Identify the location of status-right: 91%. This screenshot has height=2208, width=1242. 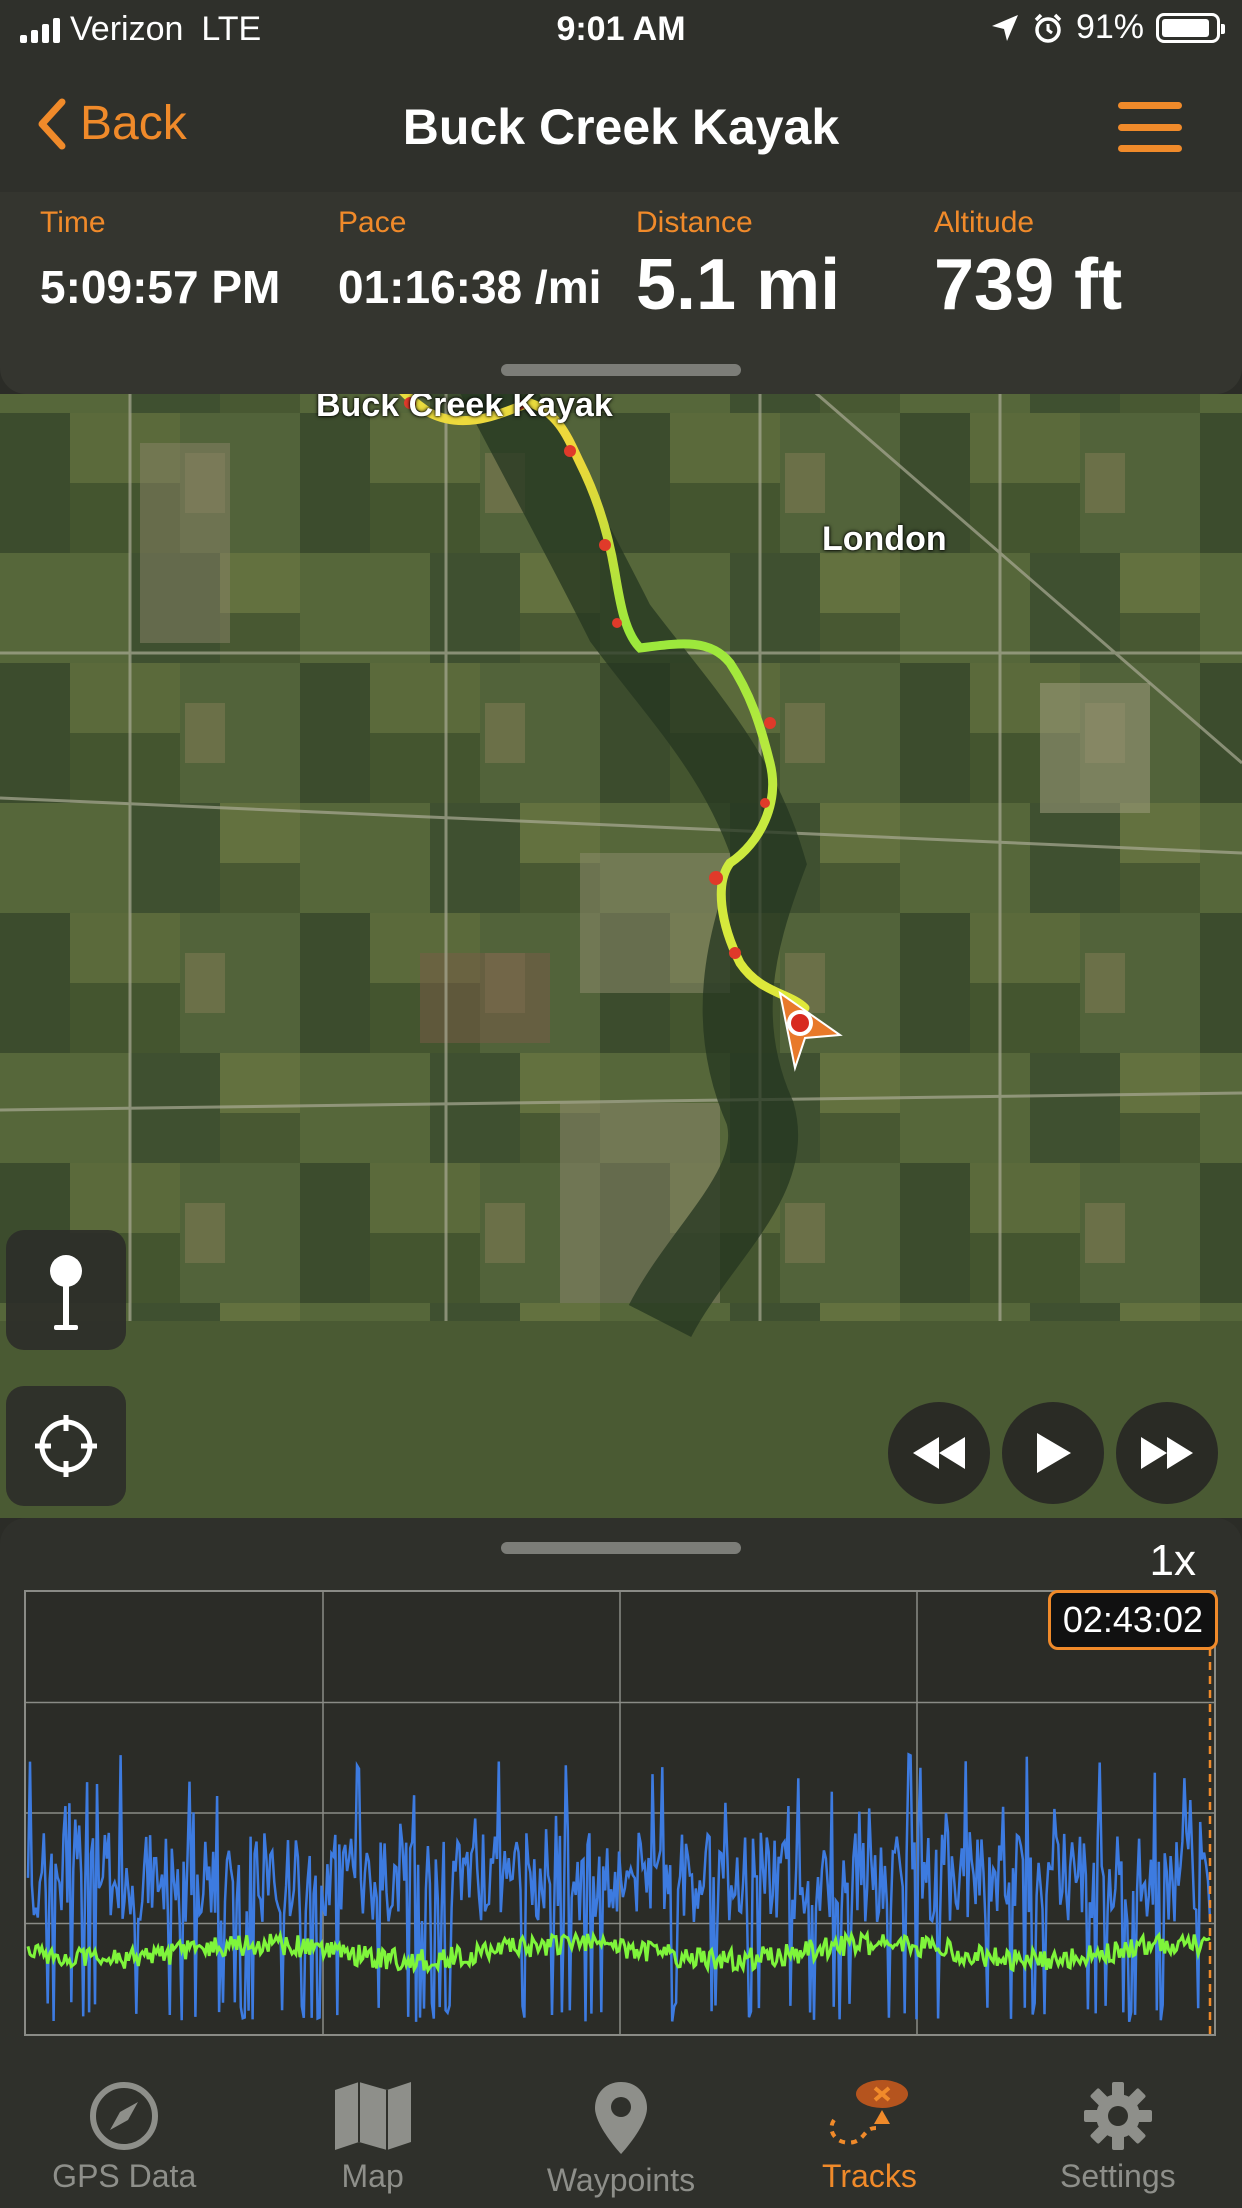
(1107, 27).